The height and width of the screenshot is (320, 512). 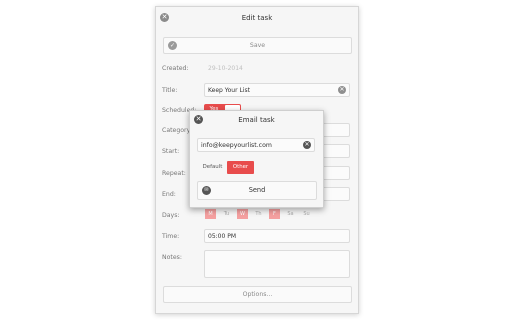 What do you see at coordinates (257, 18) in the screenshot?
I see `window-title: Edit task` at bounding box center [257, 18].